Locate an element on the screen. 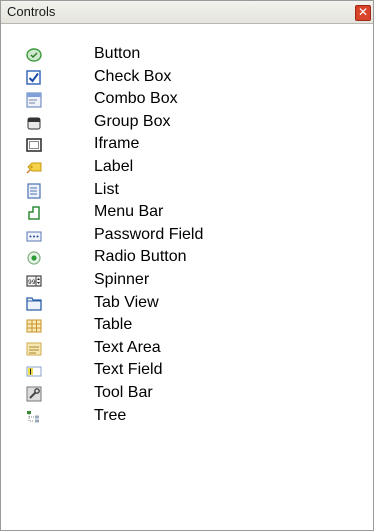 The height and width of the screenshot is (531, 374). list-item-label: Tab View is located at coordinates (126, 302).